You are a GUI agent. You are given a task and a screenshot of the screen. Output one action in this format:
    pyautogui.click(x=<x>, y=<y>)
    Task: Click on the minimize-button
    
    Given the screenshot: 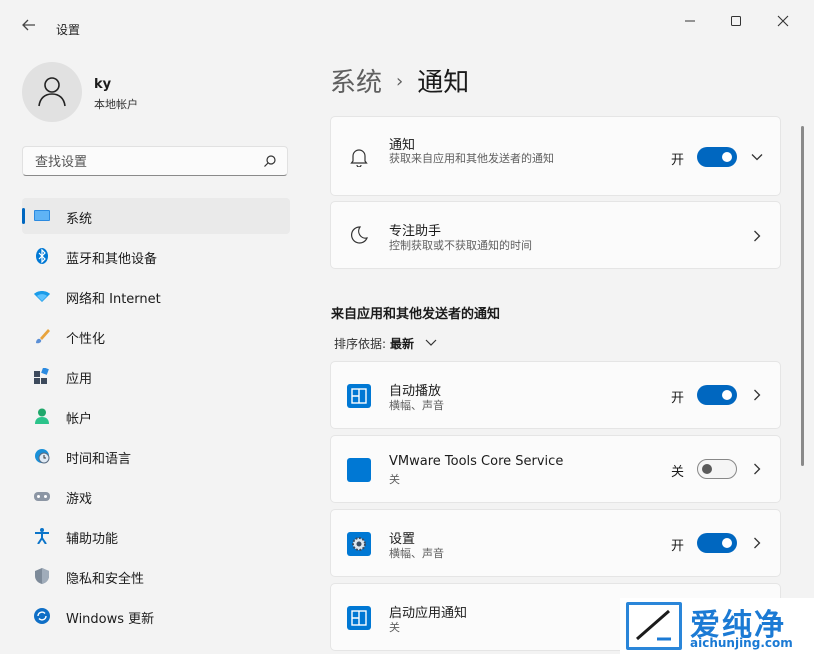 What is the action you would take?
    pyautogui.click(x=690, y=23)
    